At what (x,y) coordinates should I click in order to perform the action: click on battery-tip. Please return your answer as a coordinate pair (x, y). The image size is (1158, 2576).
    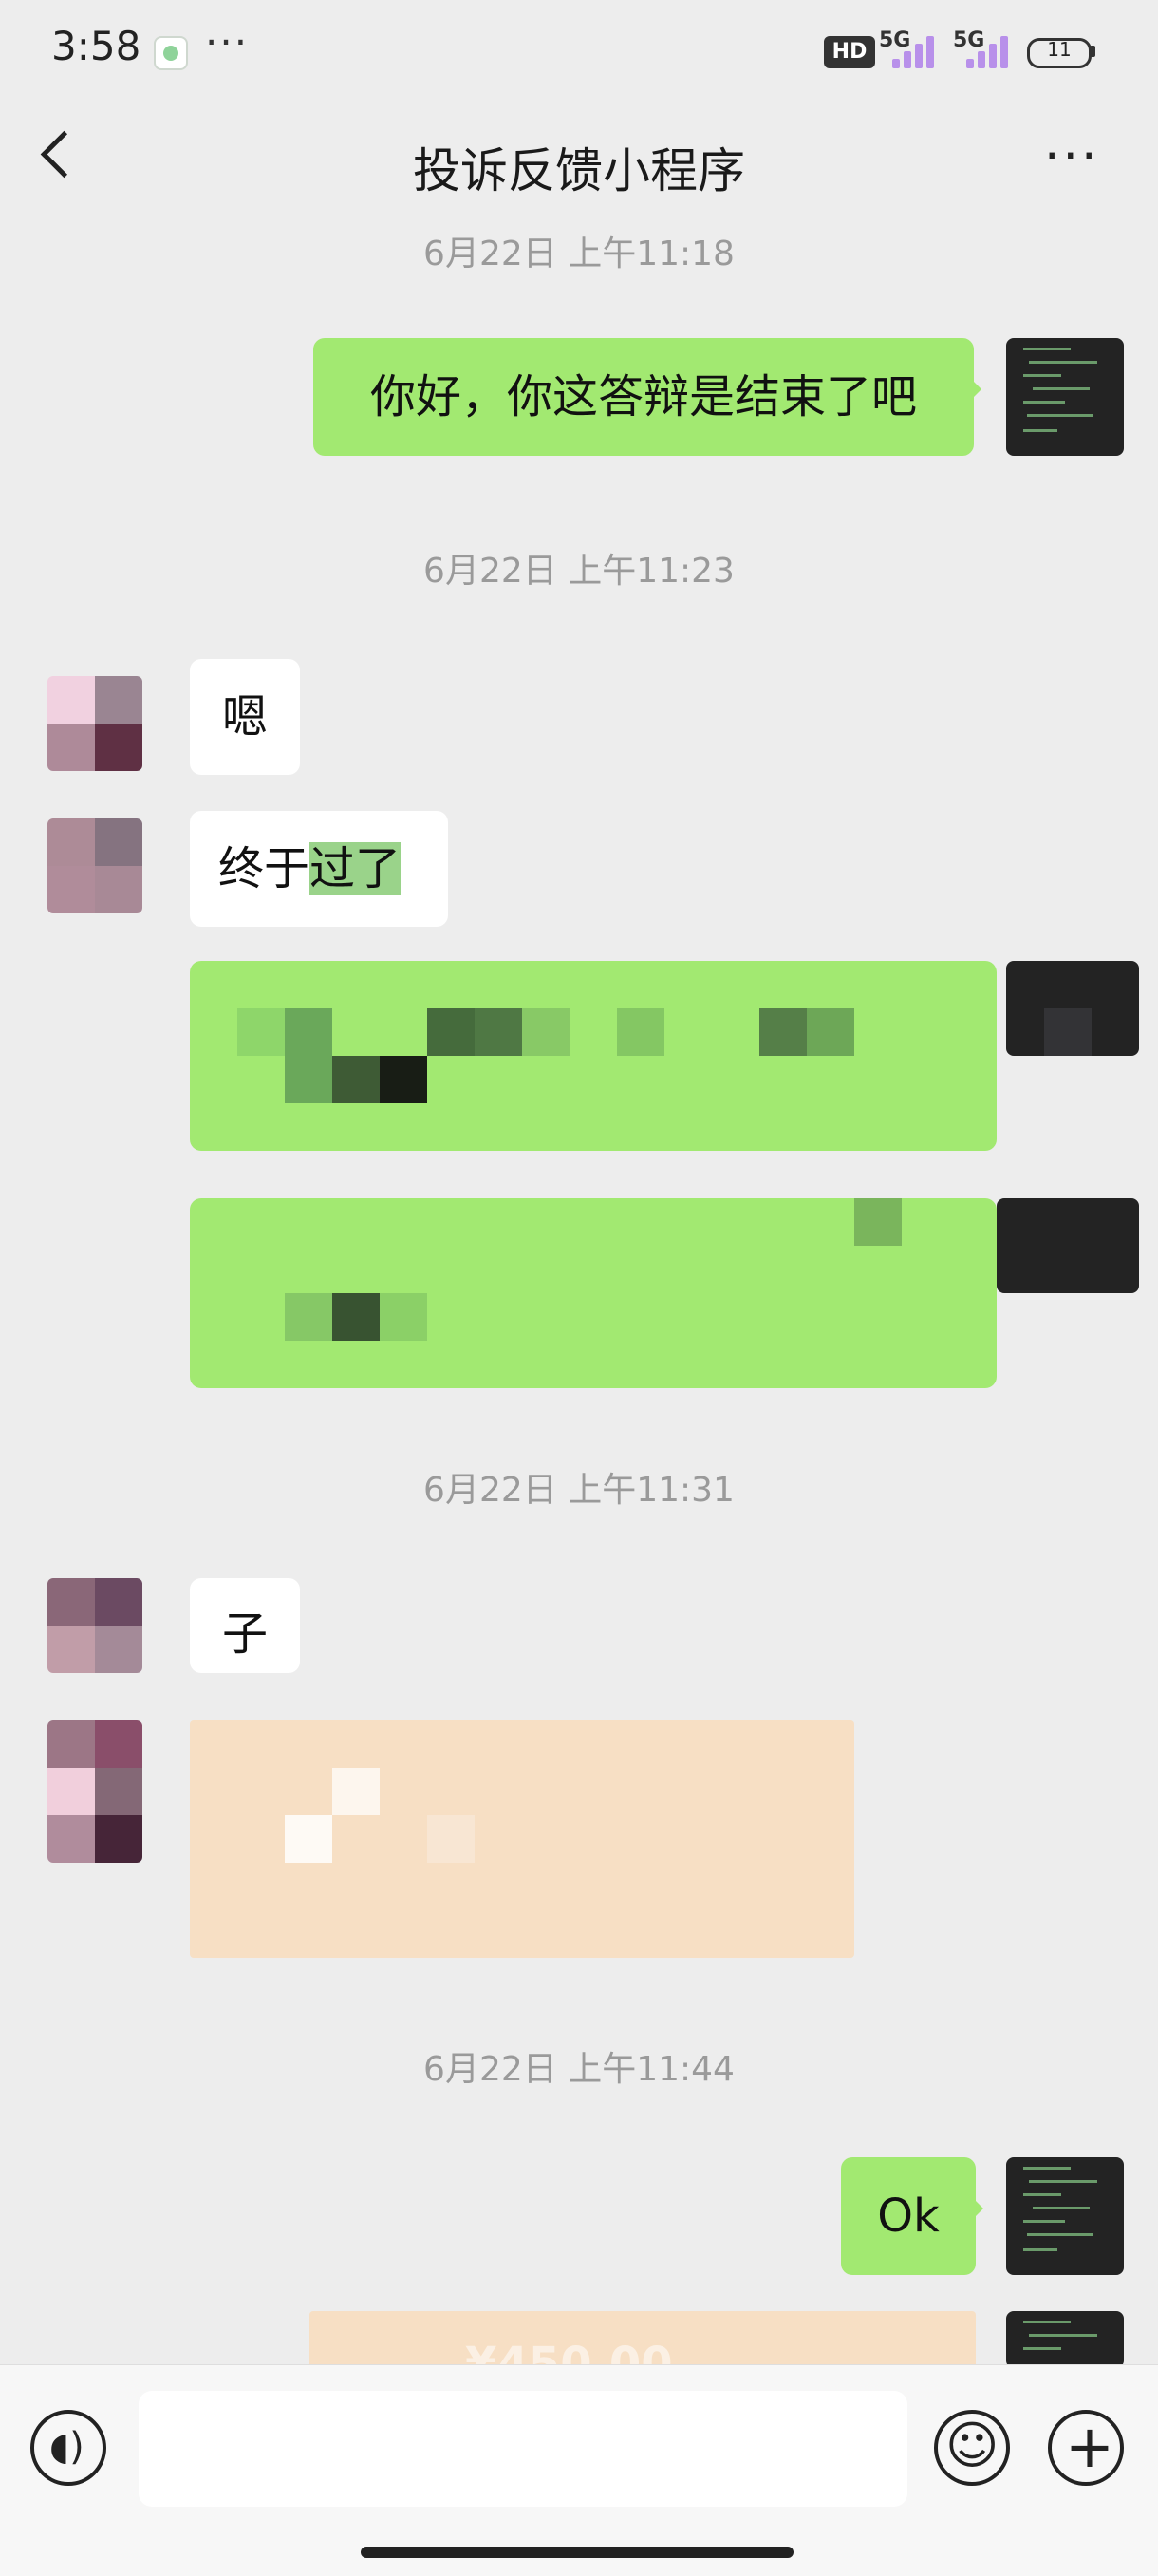
    Looking at the image, I should click on (1092, 51).